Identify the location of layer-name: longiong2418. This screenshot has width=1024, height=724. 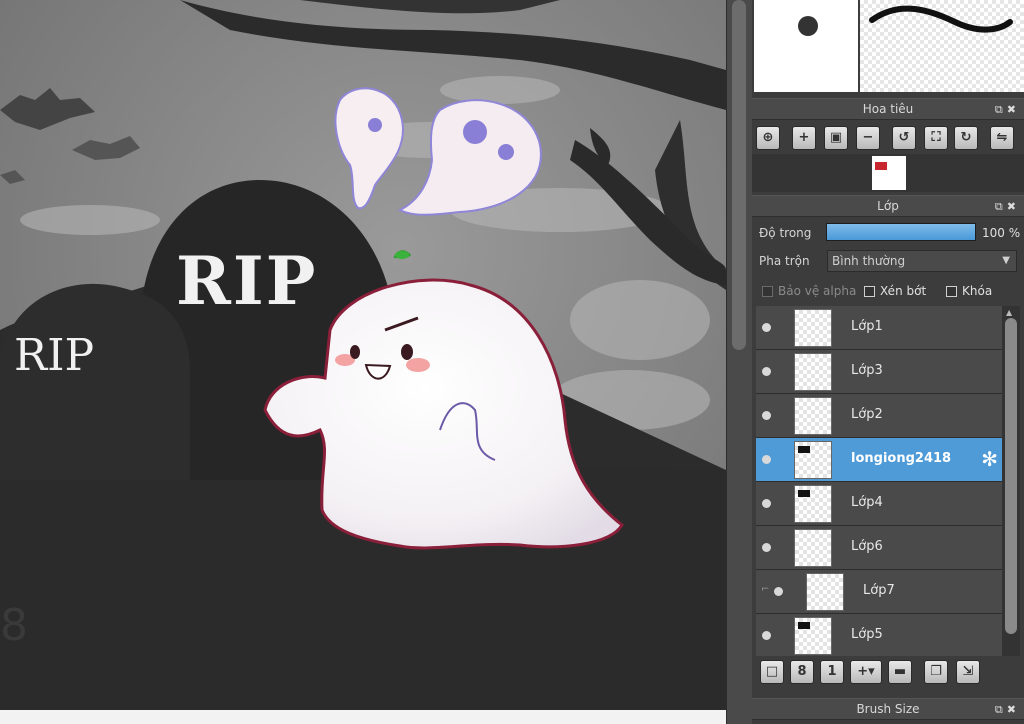
(901, 458).